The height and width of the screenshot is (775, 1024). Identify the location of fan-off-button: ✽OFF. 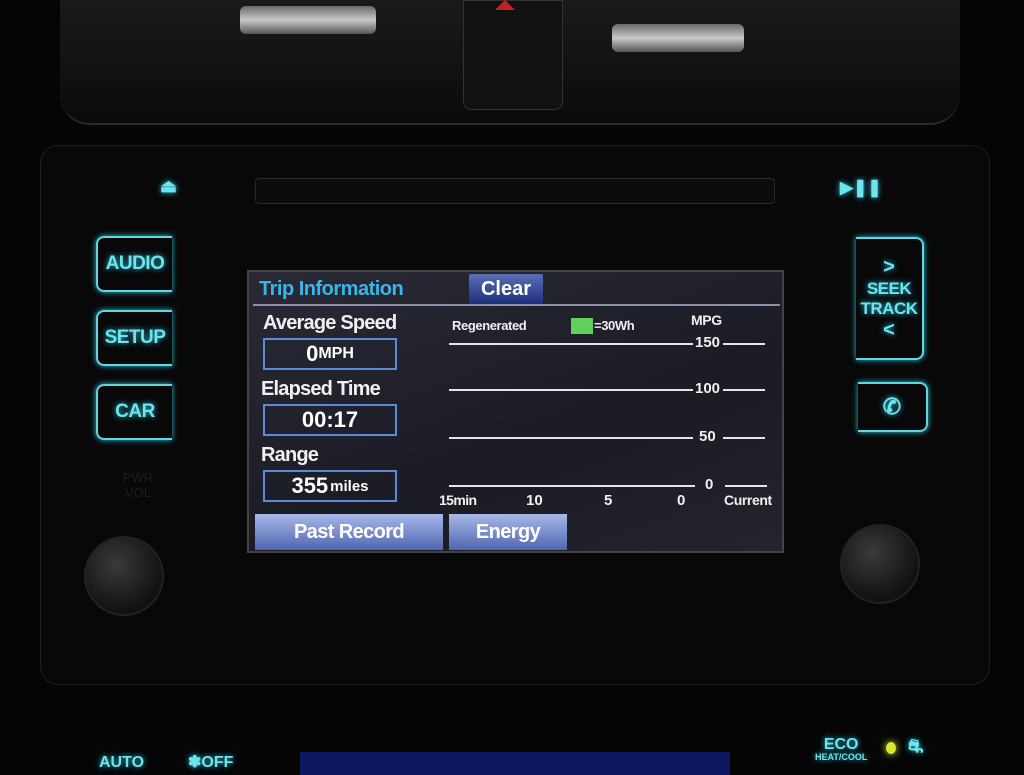
(210, 762).